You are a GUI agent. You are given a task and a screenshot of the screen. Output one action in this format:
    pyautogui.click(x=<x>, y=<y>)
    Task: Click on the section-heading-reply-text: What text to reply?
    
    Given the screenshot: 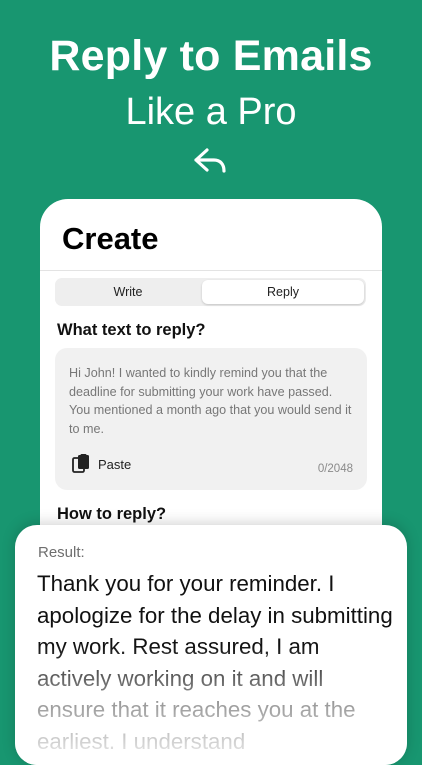 What is the action you would take?
    pyautogui.click(x=131, y=330)
    